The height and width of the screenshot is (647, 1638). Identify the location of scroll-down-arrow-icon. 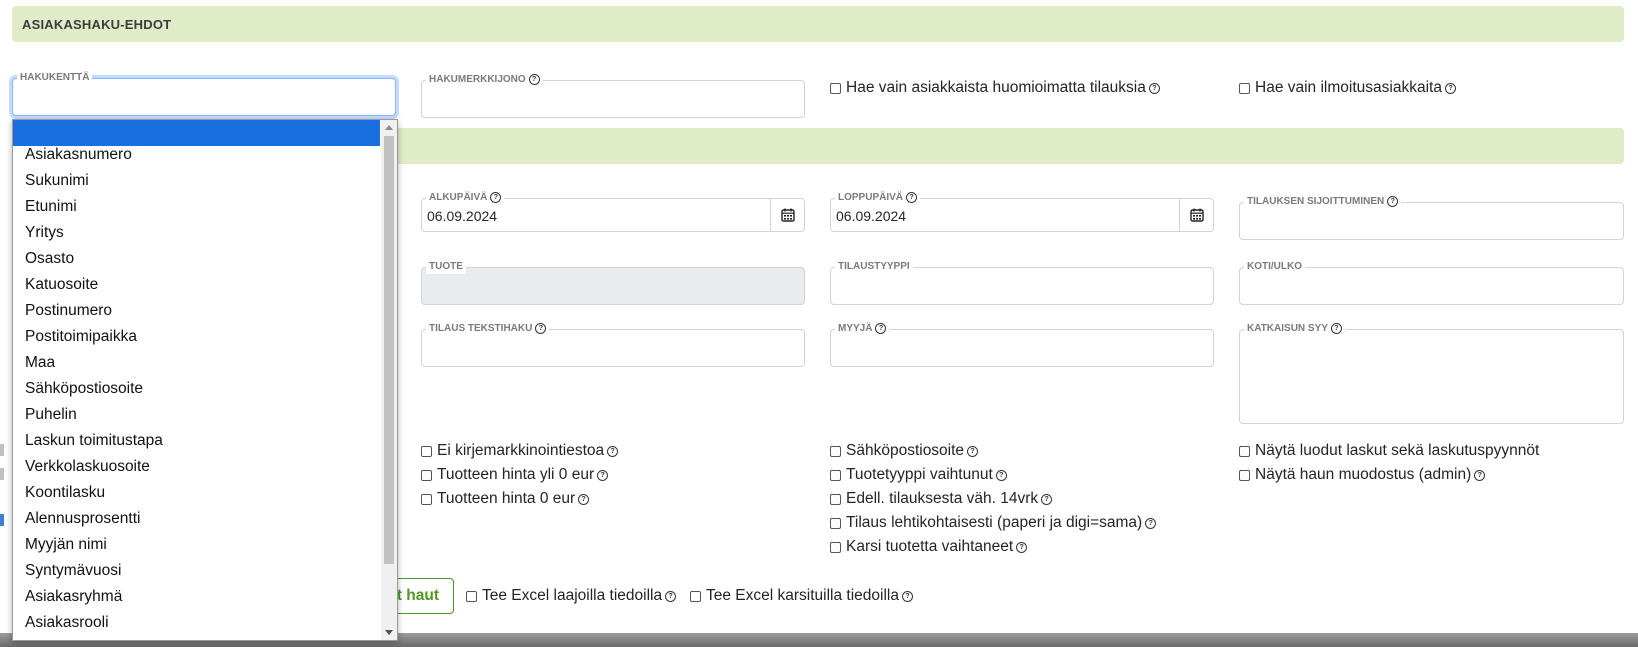
(389, 632).